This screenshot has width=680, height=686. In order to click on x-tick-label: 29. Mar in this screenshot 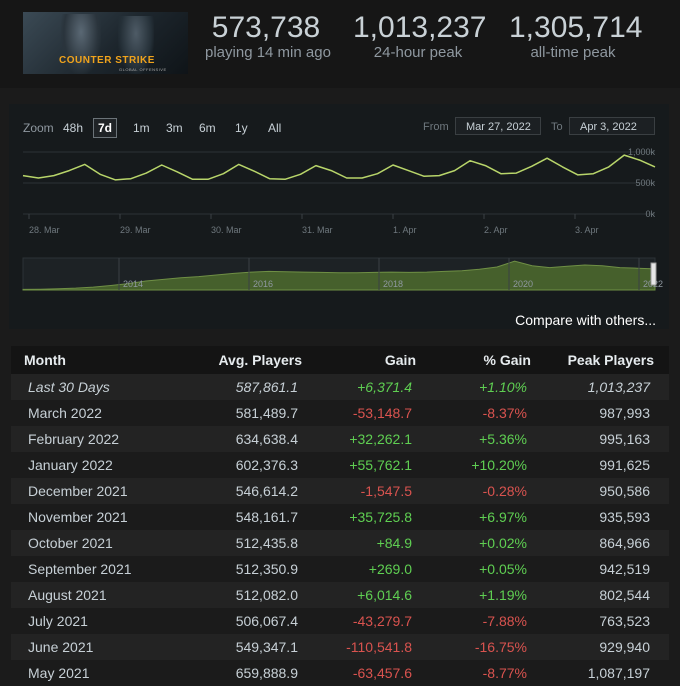, I will do `click(135, 230)`.